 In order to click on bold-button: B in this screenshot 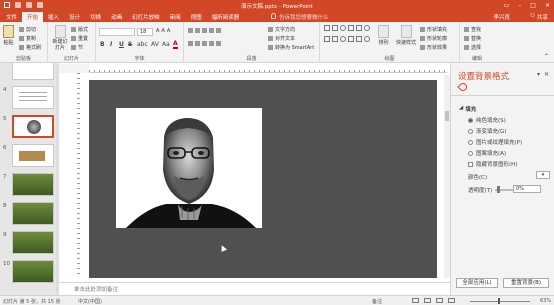, I will do `click(102, 44)`.